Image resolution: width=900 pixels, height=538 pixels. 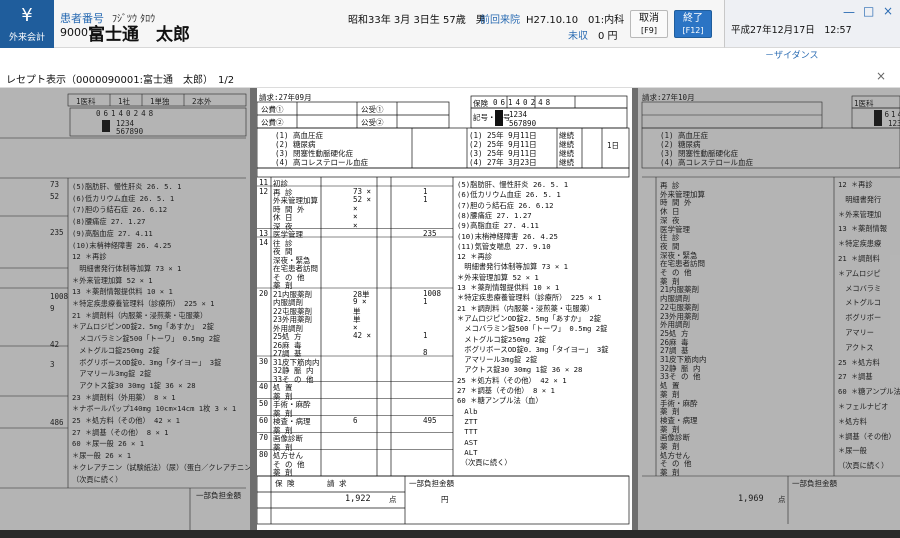 I want to click on detail-line: (7)胆のう結石症 26. 6.12, so click(x=505, y=205).